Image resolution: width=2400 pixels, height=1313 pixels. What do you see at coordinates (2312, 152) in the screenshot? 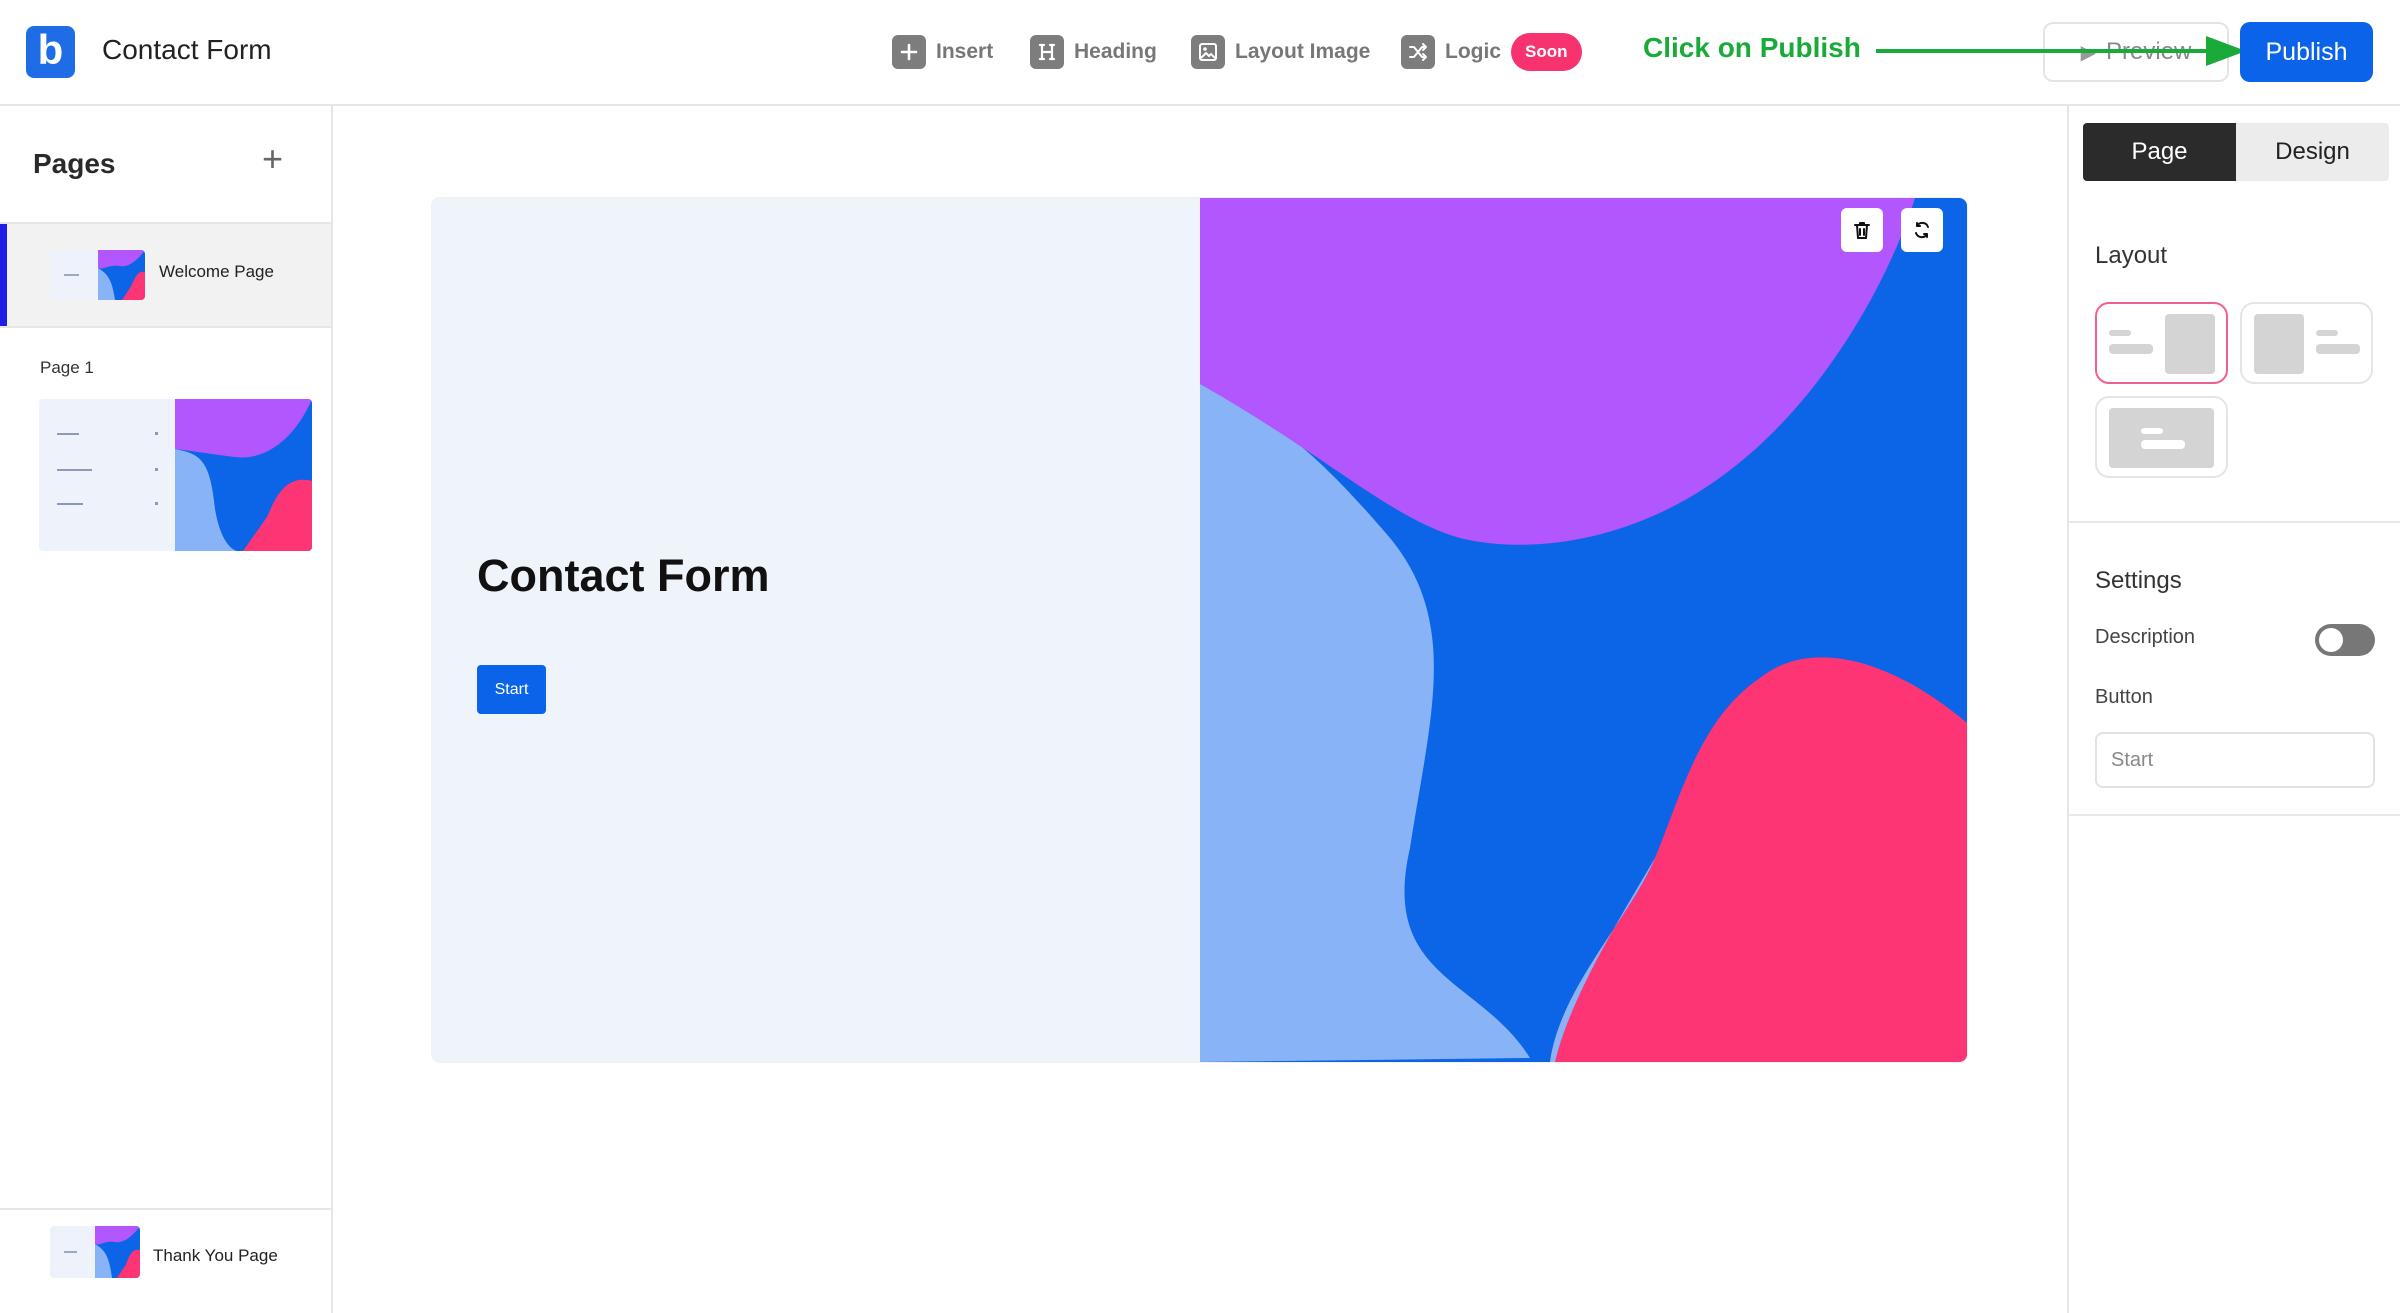
I see `tab-design: Design` at bounding box center [2312, 152].